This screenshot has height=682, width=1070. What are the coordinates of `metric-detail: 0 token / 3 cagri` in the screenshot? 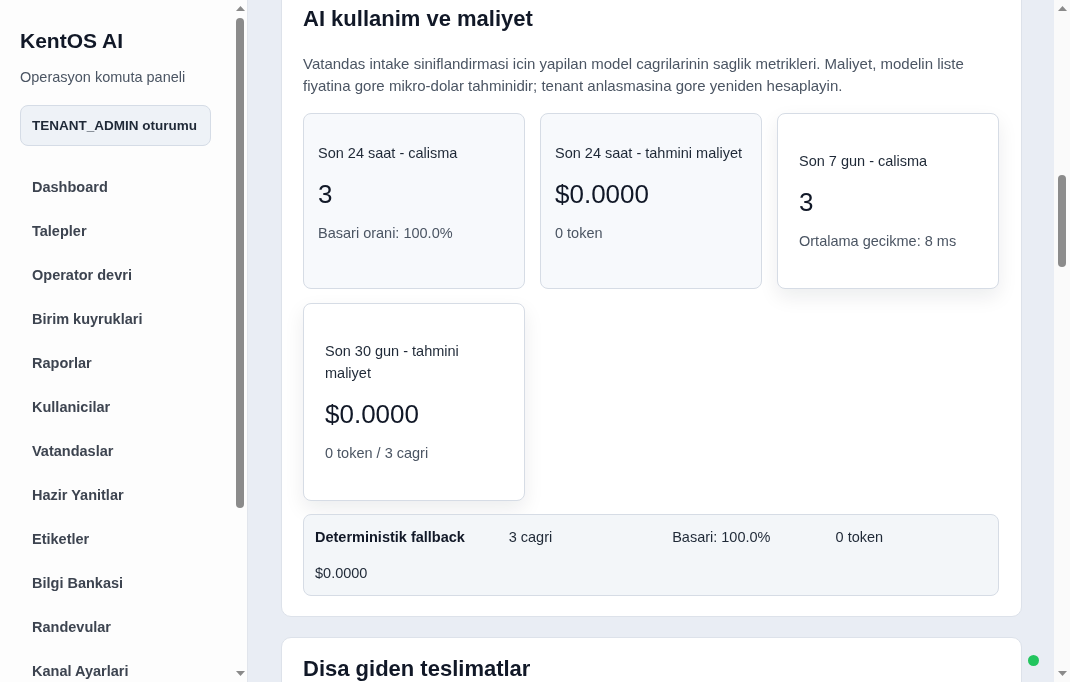 It's located at (377, 453).